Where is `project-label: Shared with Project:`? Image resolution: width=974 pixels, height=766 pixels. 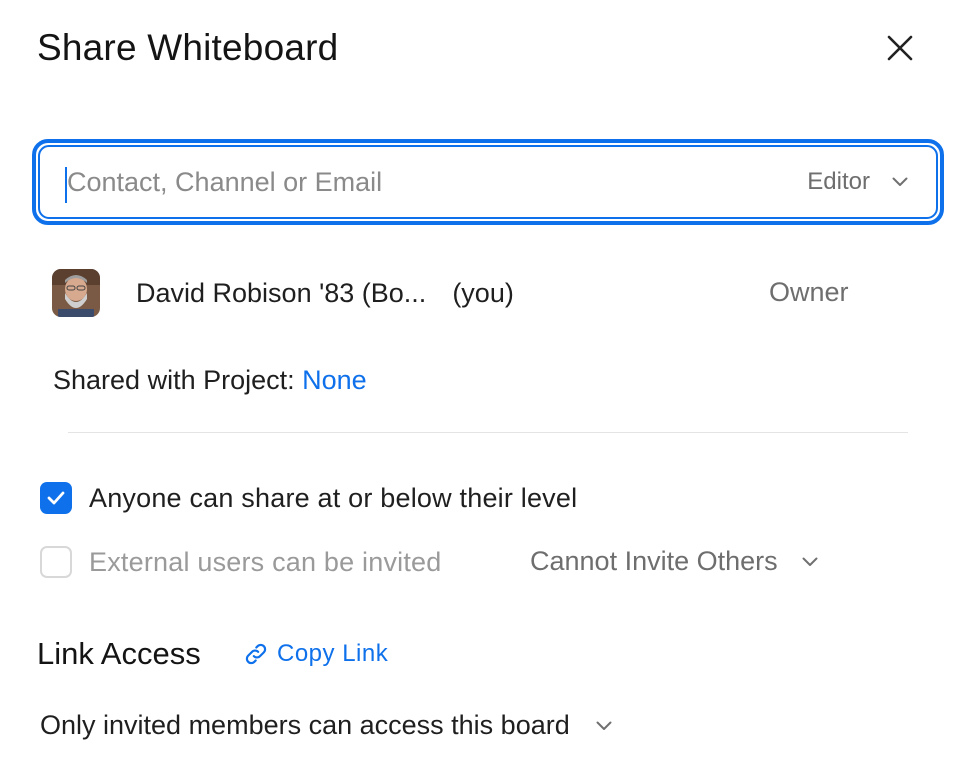
project-label: Shared with Project: is located at coordinates (174, 380).